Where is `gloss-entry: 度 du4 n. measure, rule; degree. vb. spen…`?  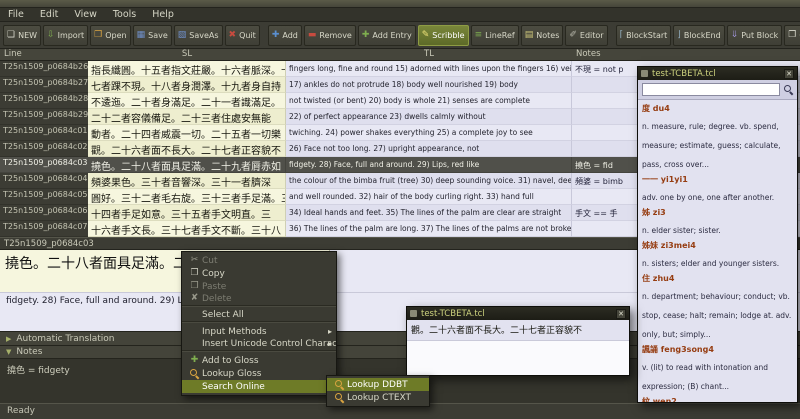
gloss-entry: 度 du4 n. measure, rule; degree. vb. spen… is located at coordinates (717, 137).